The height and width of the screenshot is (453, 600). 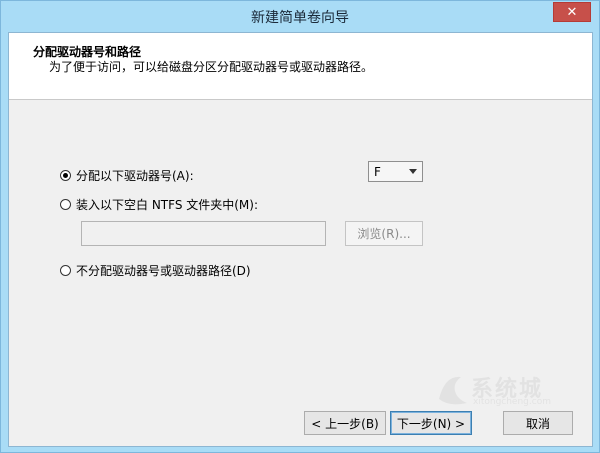 I want to click on title-bar: 新建简单卷向导 ✕, so click(x=300, y=16).